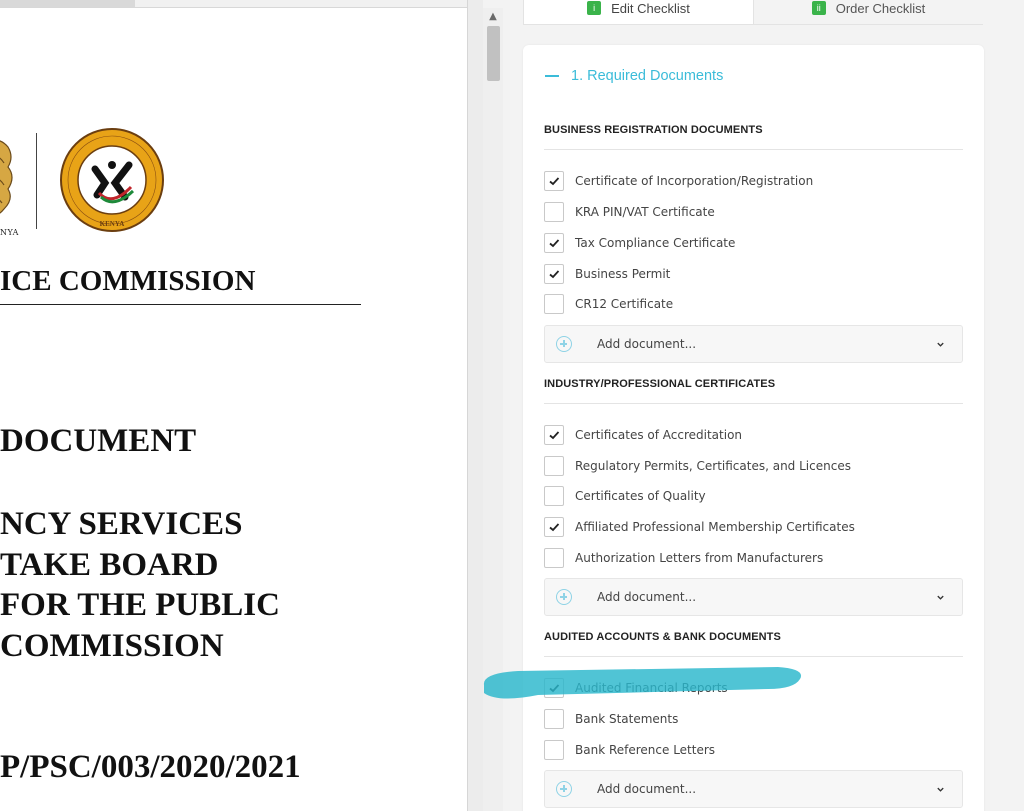  I want to click on checklist-item: Audited Financial Reports, so click(636, 688).